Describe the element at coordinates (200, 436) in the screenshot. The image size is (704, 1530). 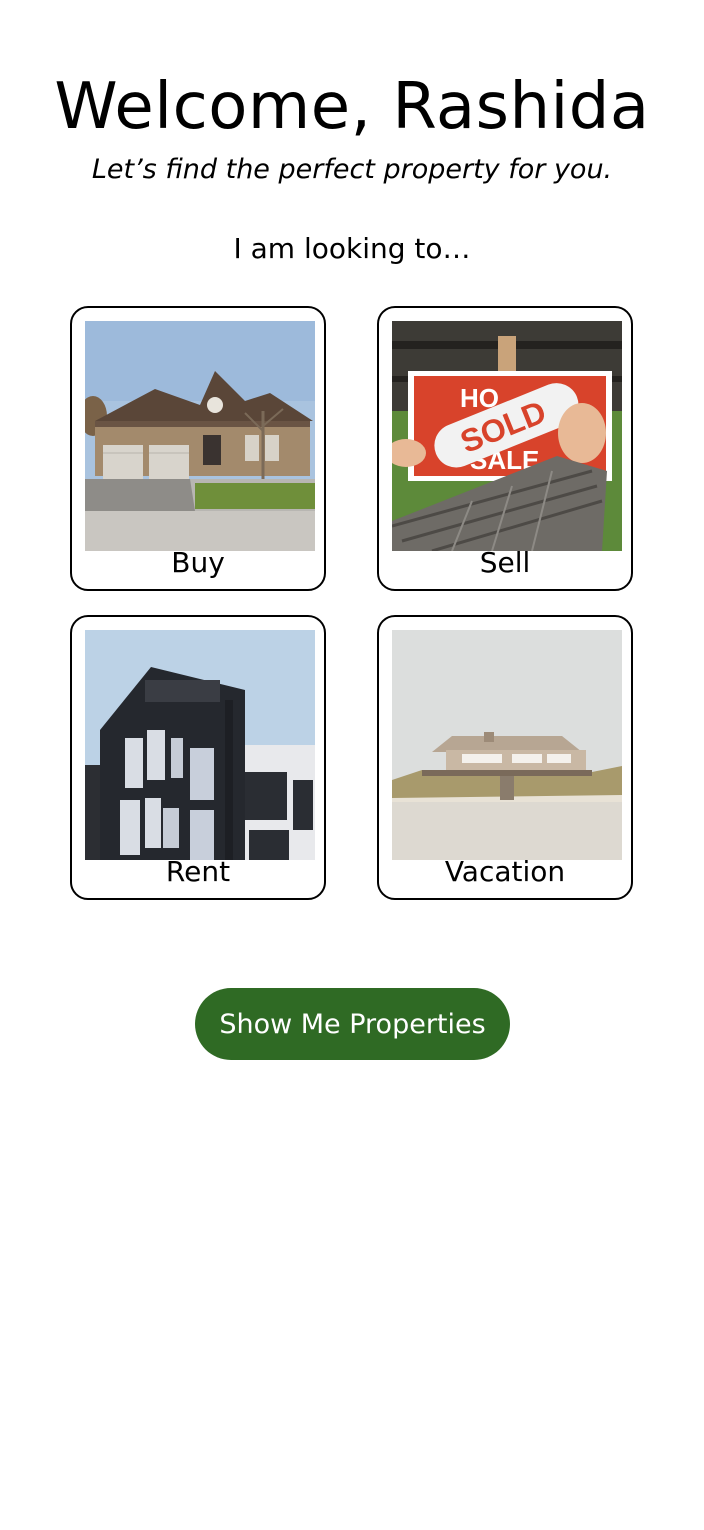
I see `buy-house-image` at that location.